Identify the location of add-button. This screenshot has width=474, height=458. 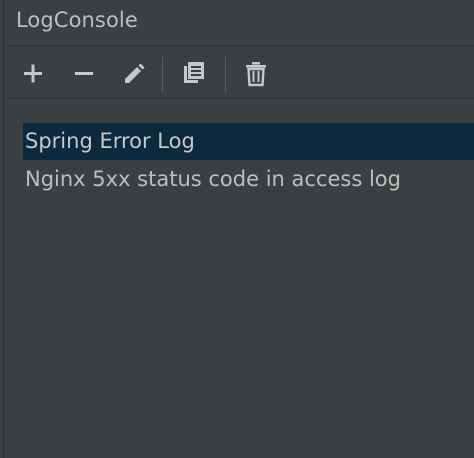
(33, 73).